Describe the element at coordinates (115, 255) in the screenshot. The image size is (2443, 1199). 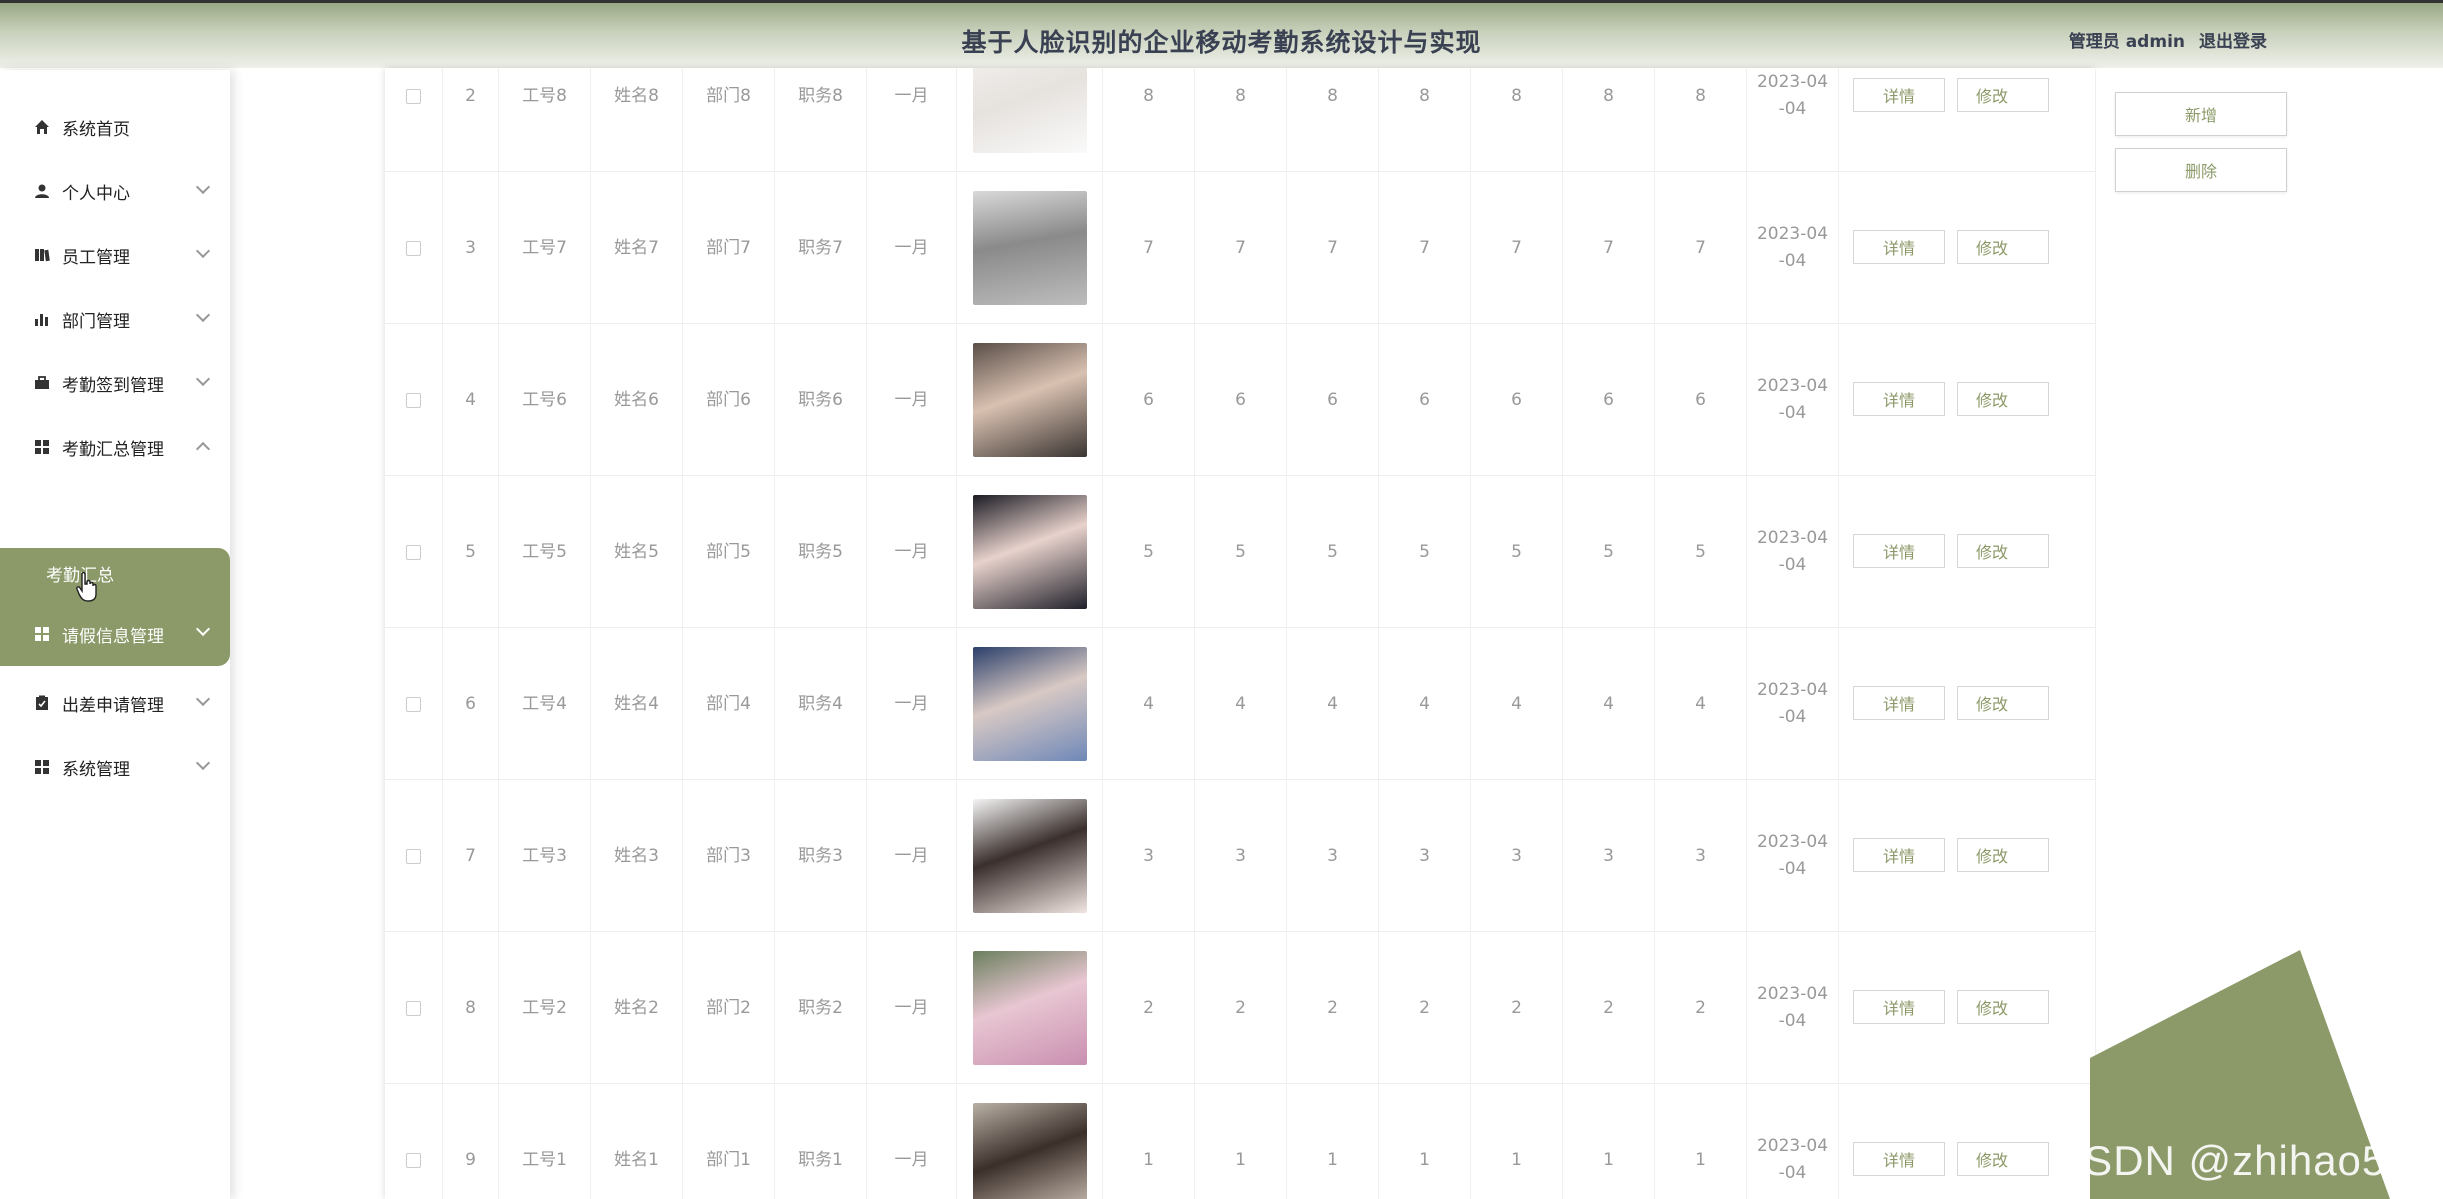
I see `sidebar-item-employee: 员工管理` at that location.